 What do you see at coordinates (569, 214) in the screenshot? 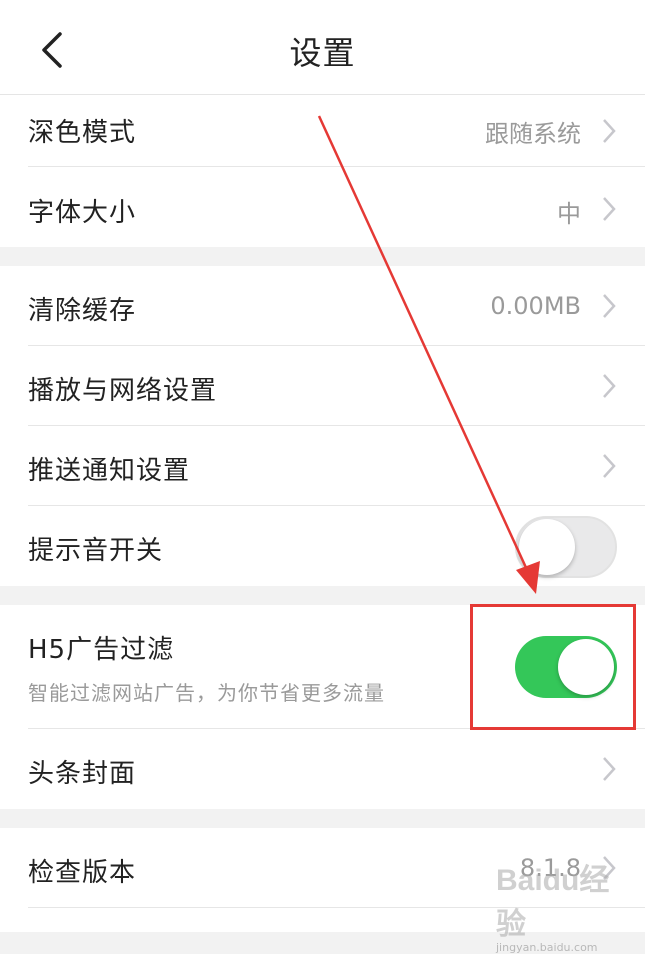
I see `setting-value: 中` at bounding box center [569, 214].